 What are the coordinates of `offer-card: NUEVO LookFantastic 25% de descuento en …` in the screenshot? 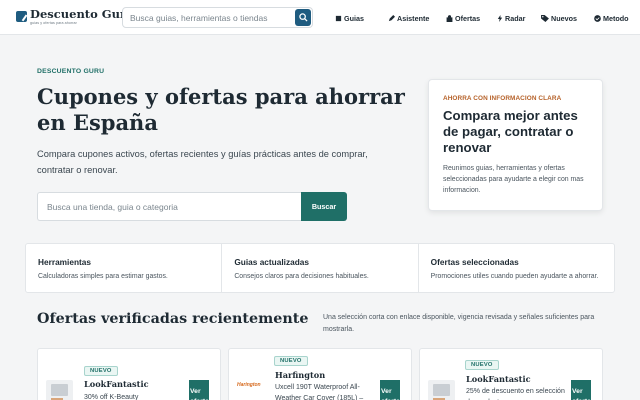 It's located at (511, 374).